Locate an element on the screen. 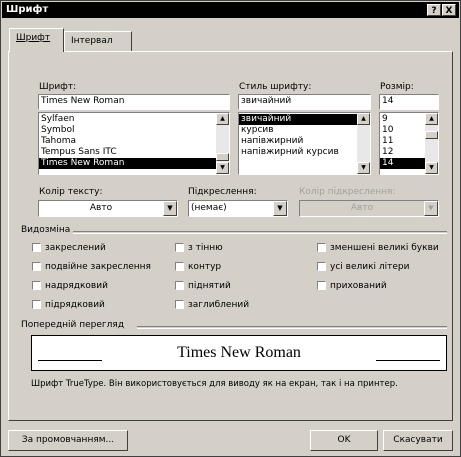  size-list-scrollbar: ▲ ▼ is located at coordinates (431, 143).